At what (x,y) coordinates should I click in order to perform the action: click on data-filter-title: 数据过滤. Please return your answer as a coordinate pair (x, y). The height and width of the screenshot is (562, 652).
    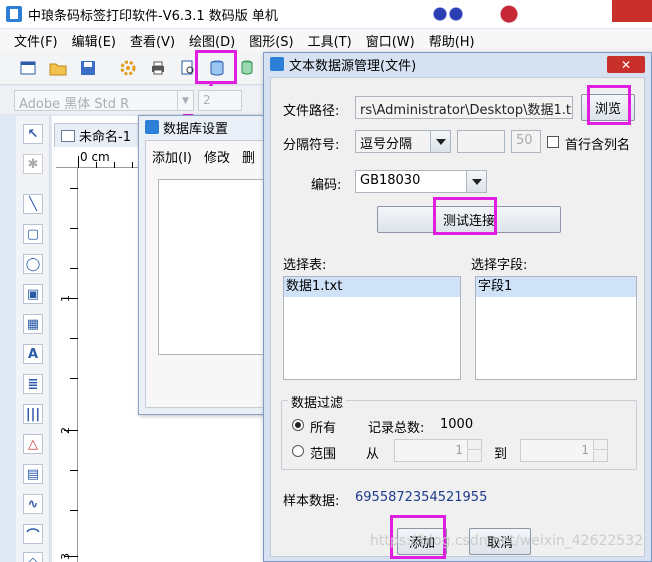
    Looking at the image, I should click on (317, 401).